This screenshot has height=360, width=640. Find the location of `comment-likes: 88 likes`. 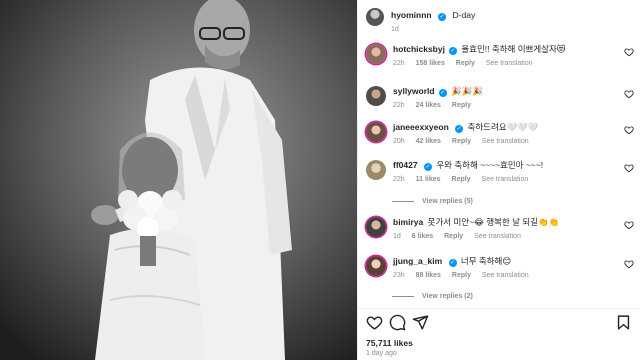

comment-likes: 88 likes is located at coordinates (428, 275).